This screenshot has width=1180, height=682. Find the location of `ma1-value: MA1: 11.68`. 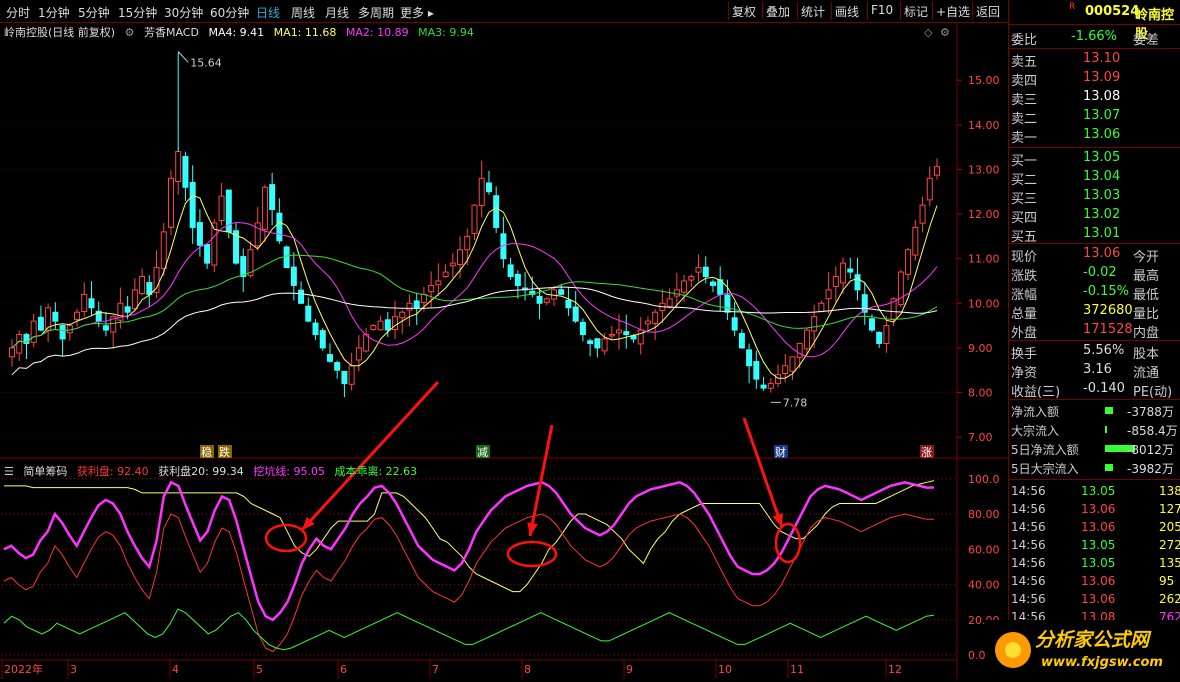

ma1-value: MA1: 11.68 is located at coordinates (305, 32).